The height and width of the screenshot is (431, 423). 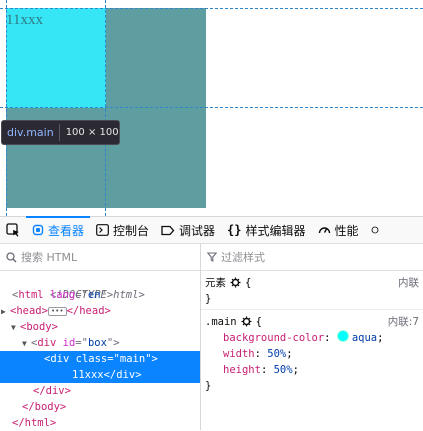 What do you see at coordinates (30, 132) in the screenshot?
I see `infobar-tag: div.main` at bounding box center [30, 132].